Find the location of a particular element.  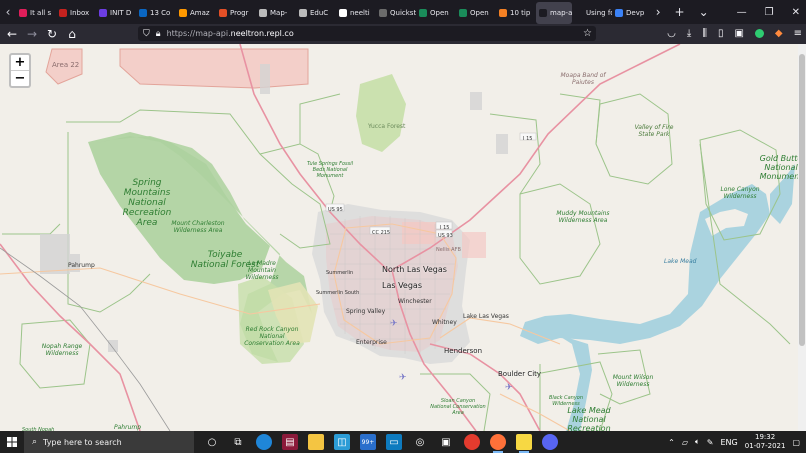

network-icon: ▱ is located at coordinates (685, 442).